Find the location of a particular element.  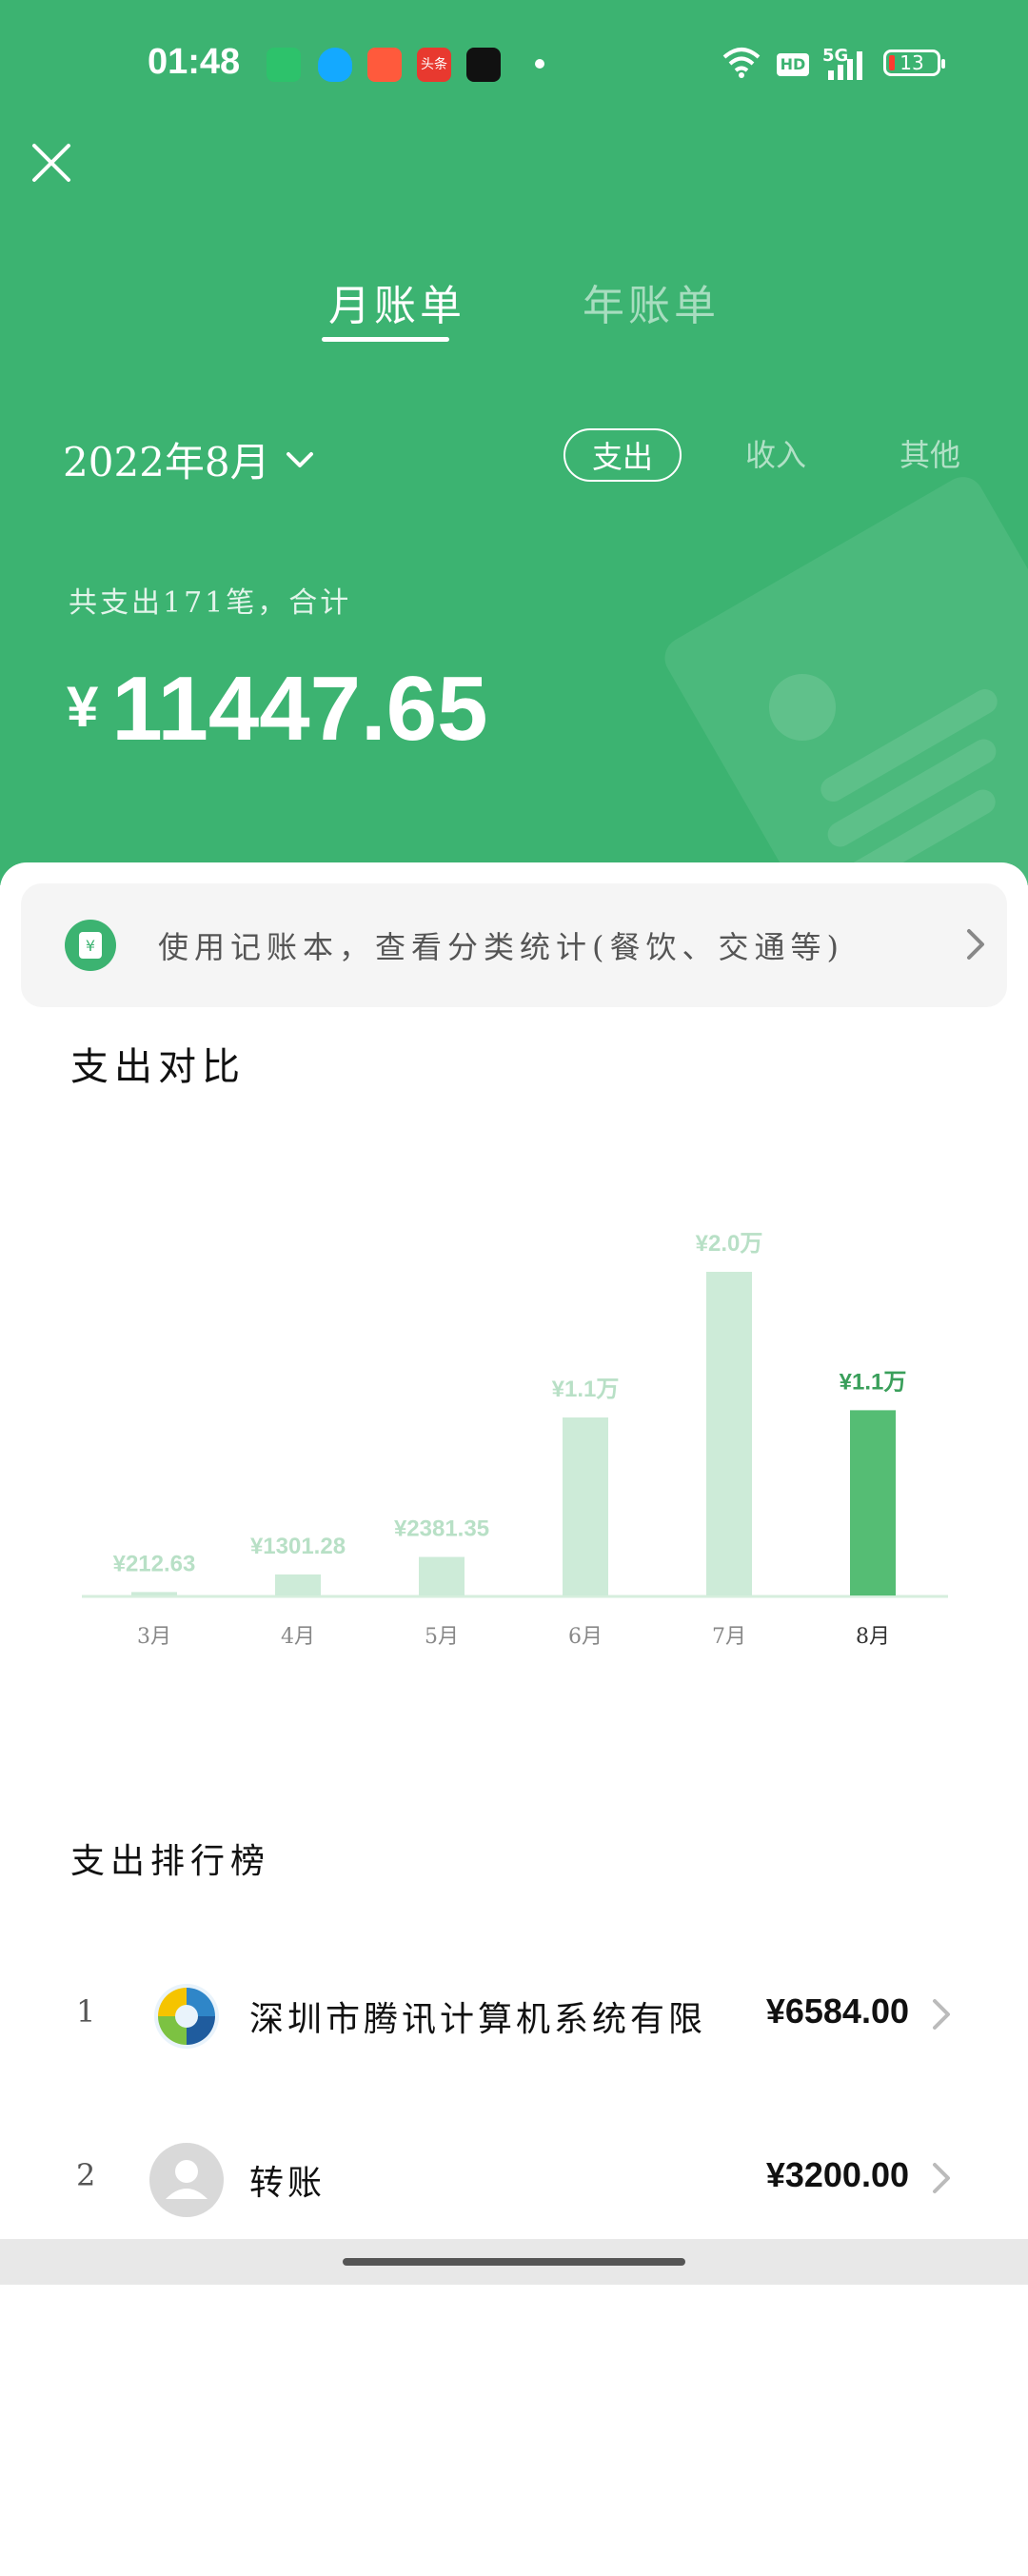

payee-amount: ¥3200.00 is located at coordinates (837, 2174).